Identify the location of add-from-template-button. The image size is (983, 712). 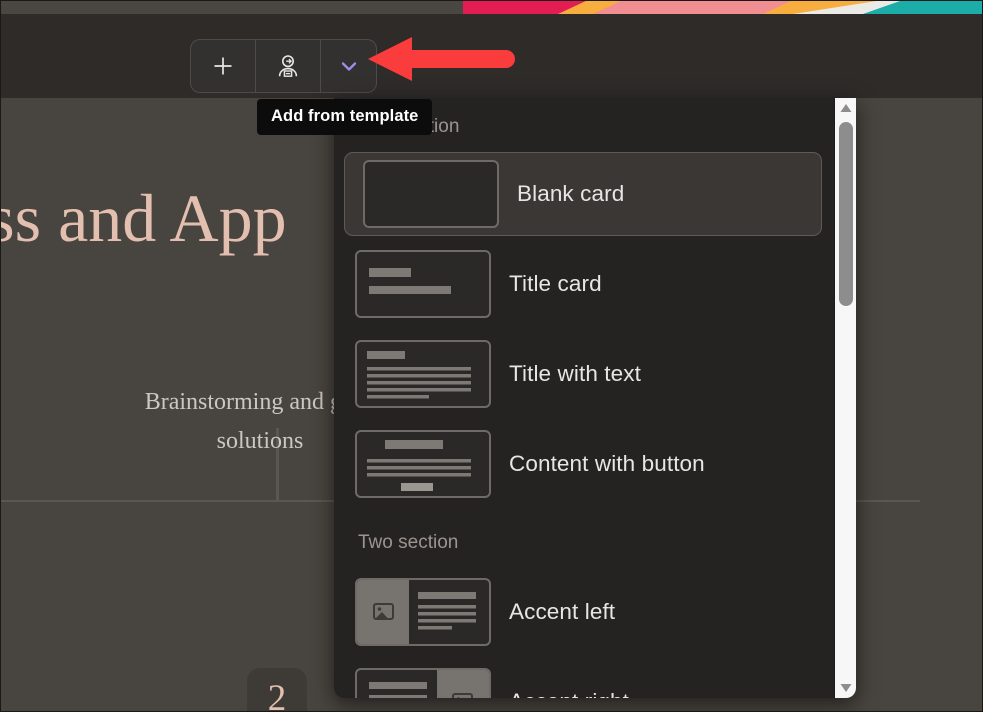
(348, 66).